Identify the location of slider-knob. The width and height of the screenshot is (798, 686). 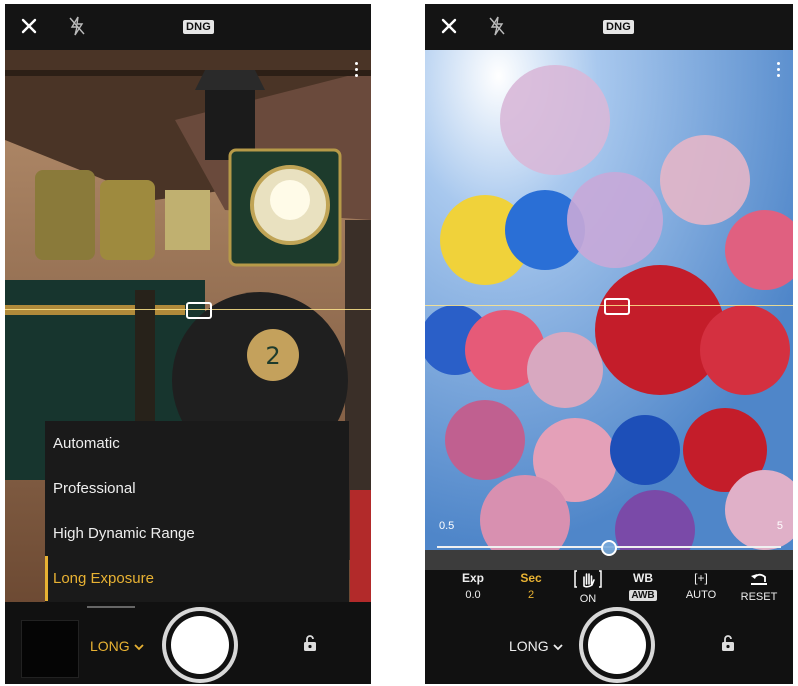
(609, 548).